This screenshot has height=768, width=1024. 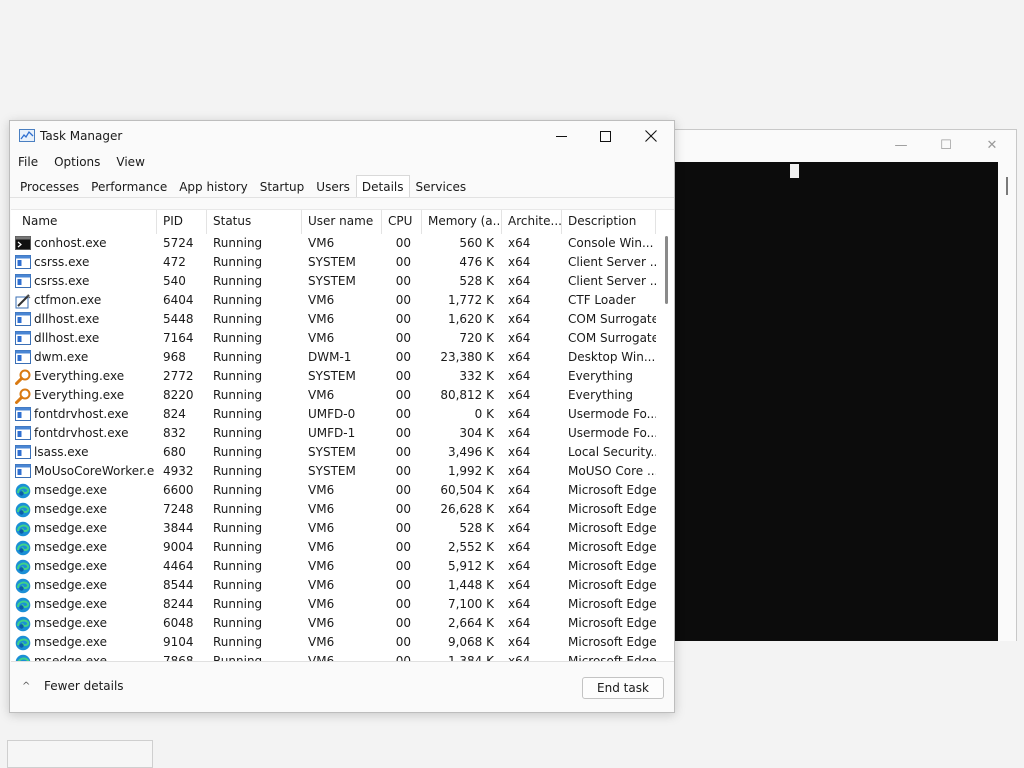 I want to click on window-icon, so click(x=23, y=262).